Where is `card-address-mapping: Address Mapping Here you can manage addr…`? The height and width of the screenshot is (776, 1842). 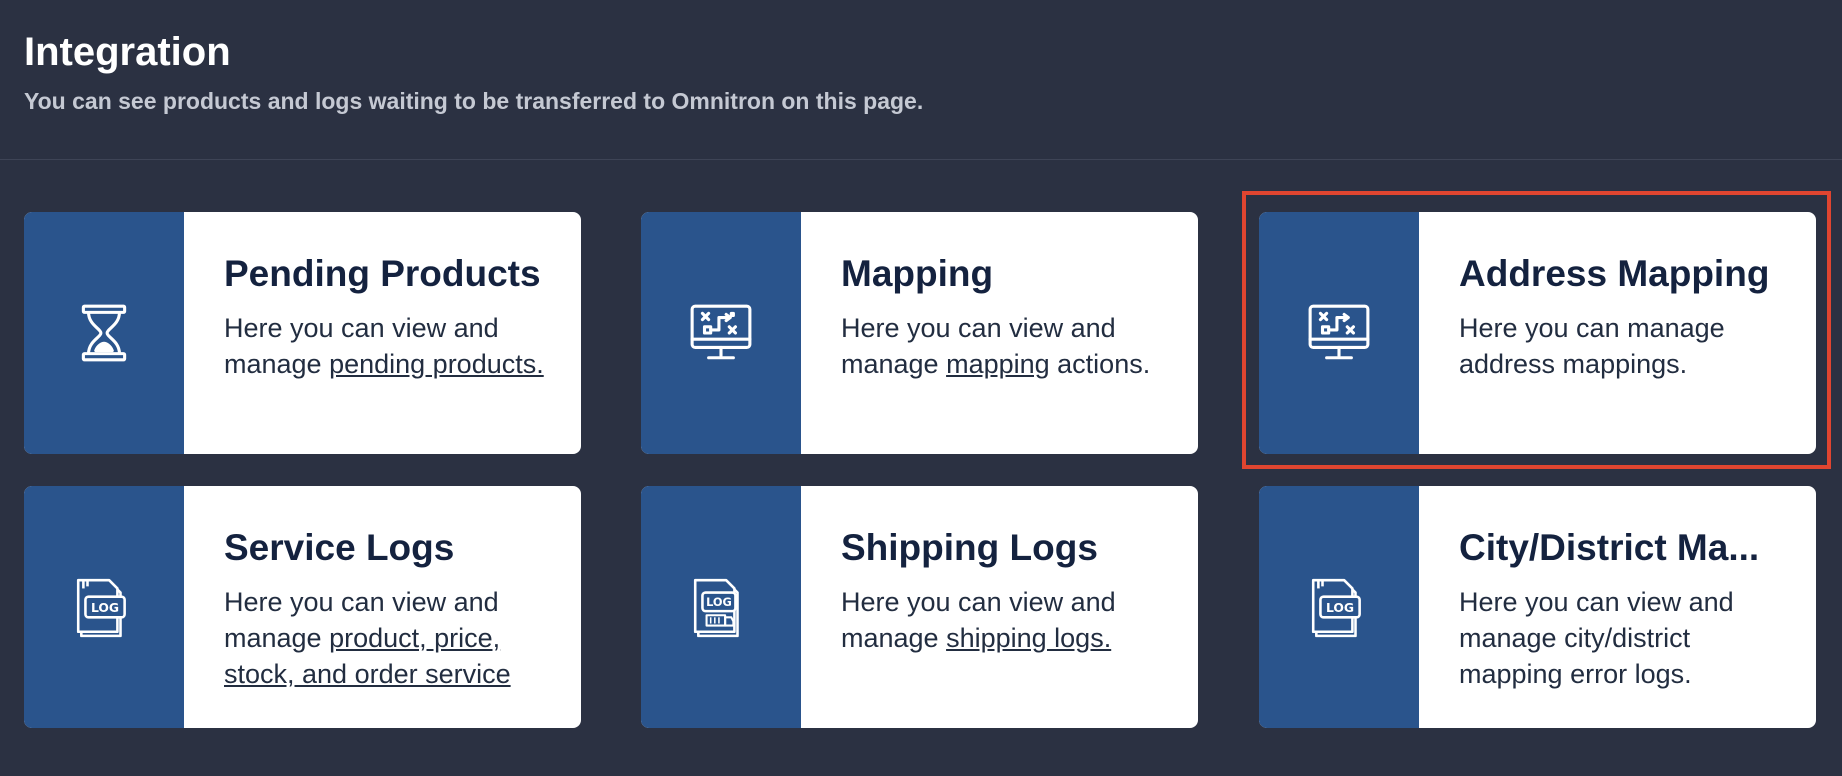 card-address-mapping: Address Mapping Here you can manage addr… is located at coordinates (1537, 333).